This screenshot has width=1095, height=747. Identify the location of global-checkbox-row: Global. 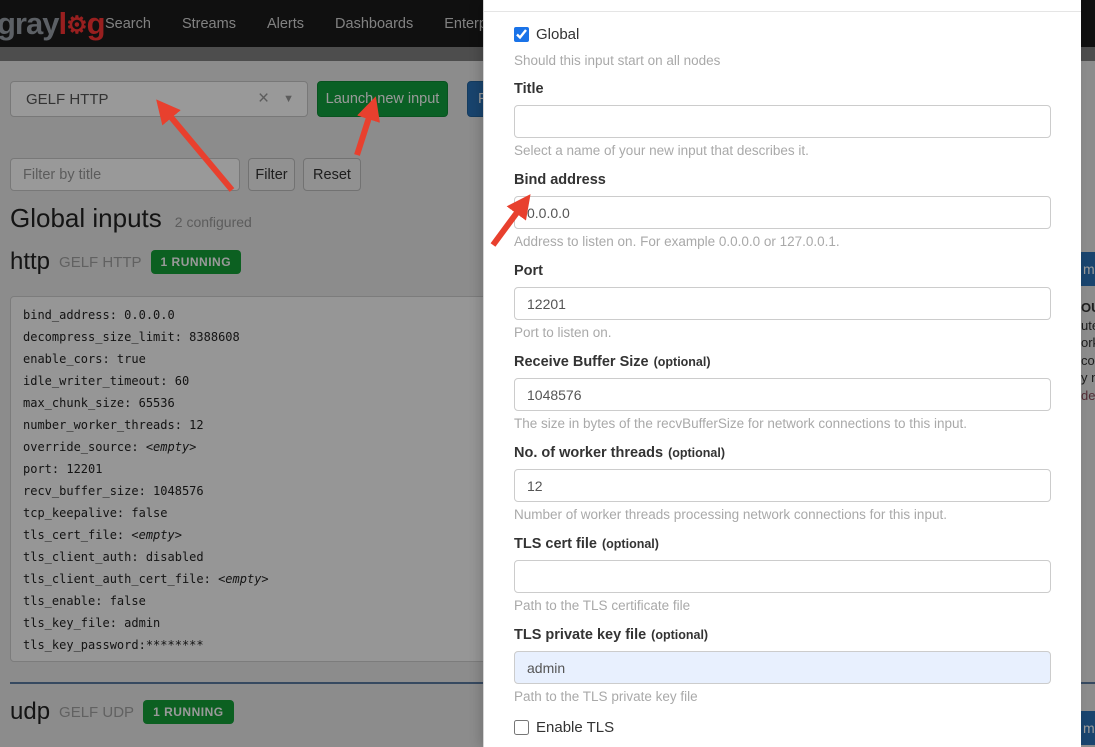
(782, 34).